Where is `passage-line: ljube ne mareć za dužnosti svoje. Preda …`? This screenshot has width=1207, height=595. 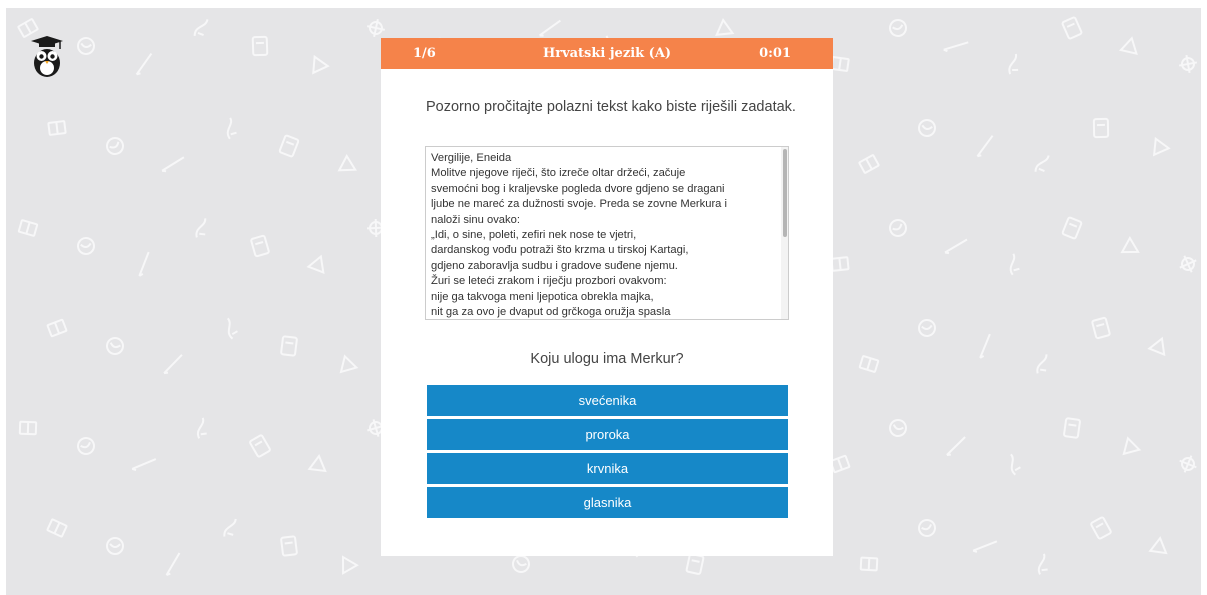
passage-line: ljube ne mareć za dužnosti svoje. Preda … is located at coordinates (579, 204).